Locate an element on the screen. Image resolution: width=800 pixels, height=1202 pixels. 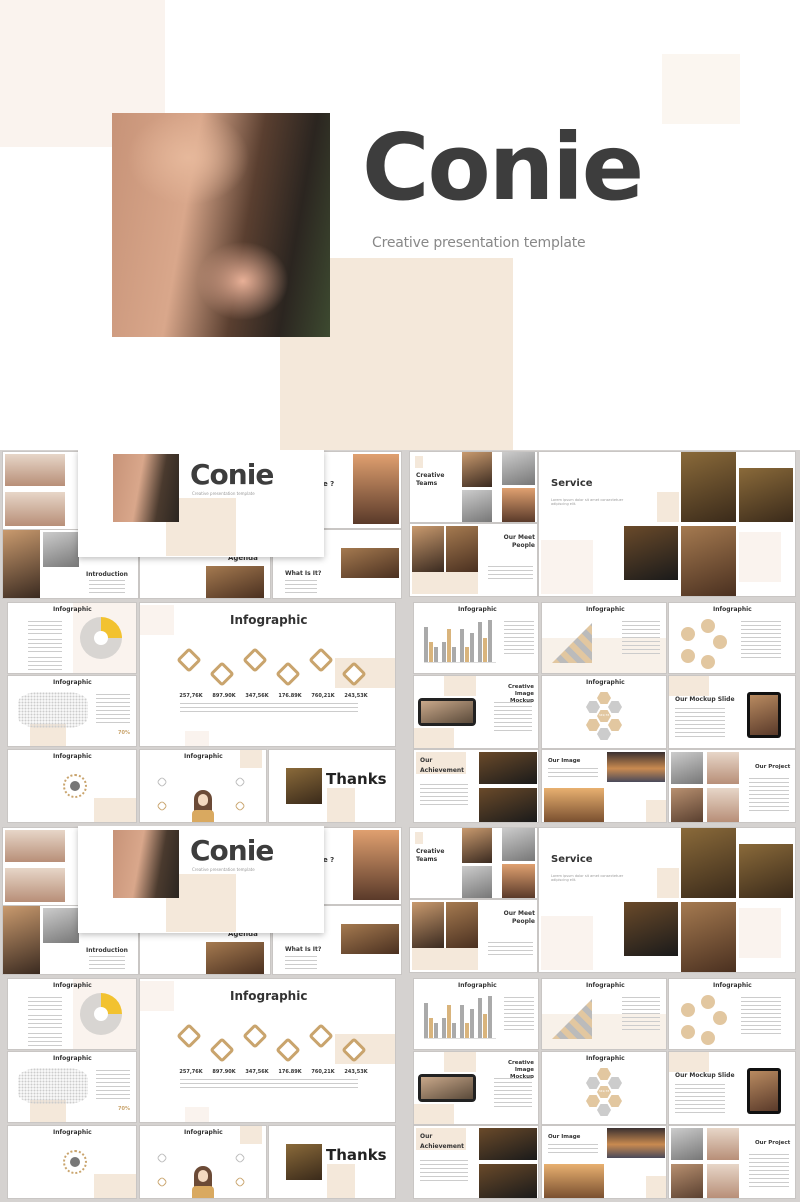
donut-hole is located at coordinates (101, 638).